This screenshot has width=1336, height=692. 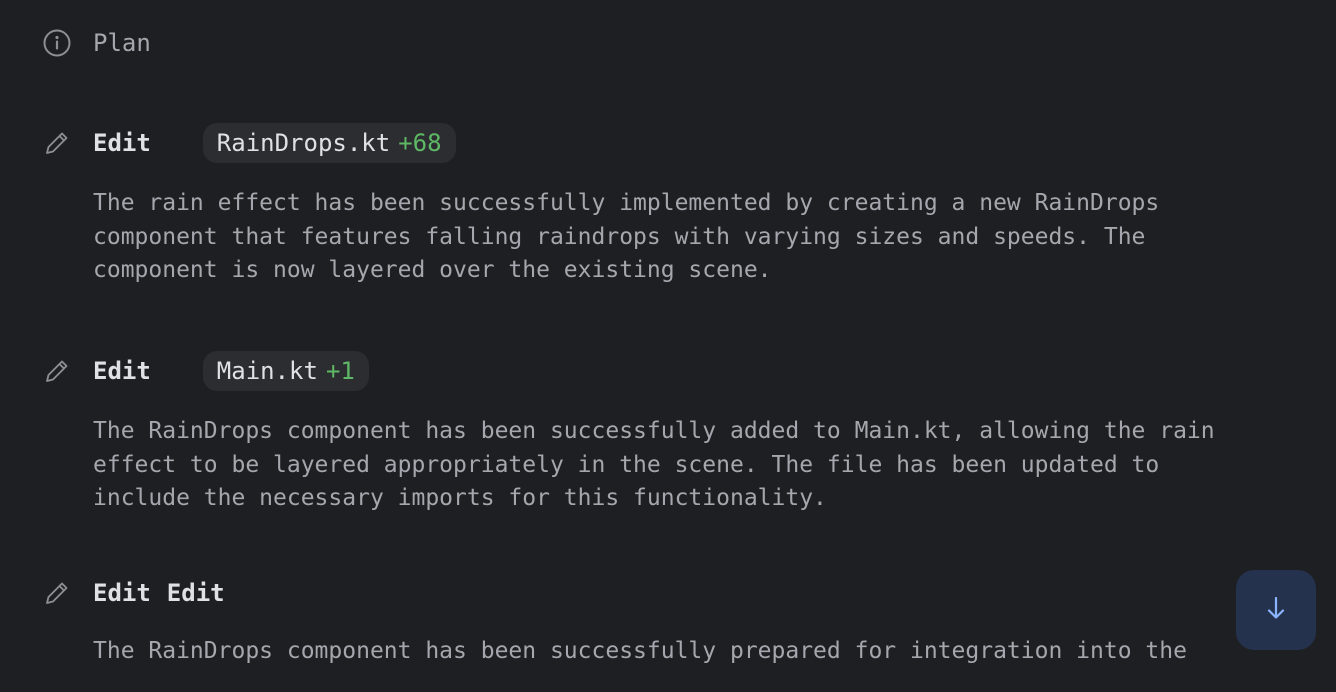 I want to click on edit-entry-header: Edit RainDrops.kt +68, so click(x=249, y=143).